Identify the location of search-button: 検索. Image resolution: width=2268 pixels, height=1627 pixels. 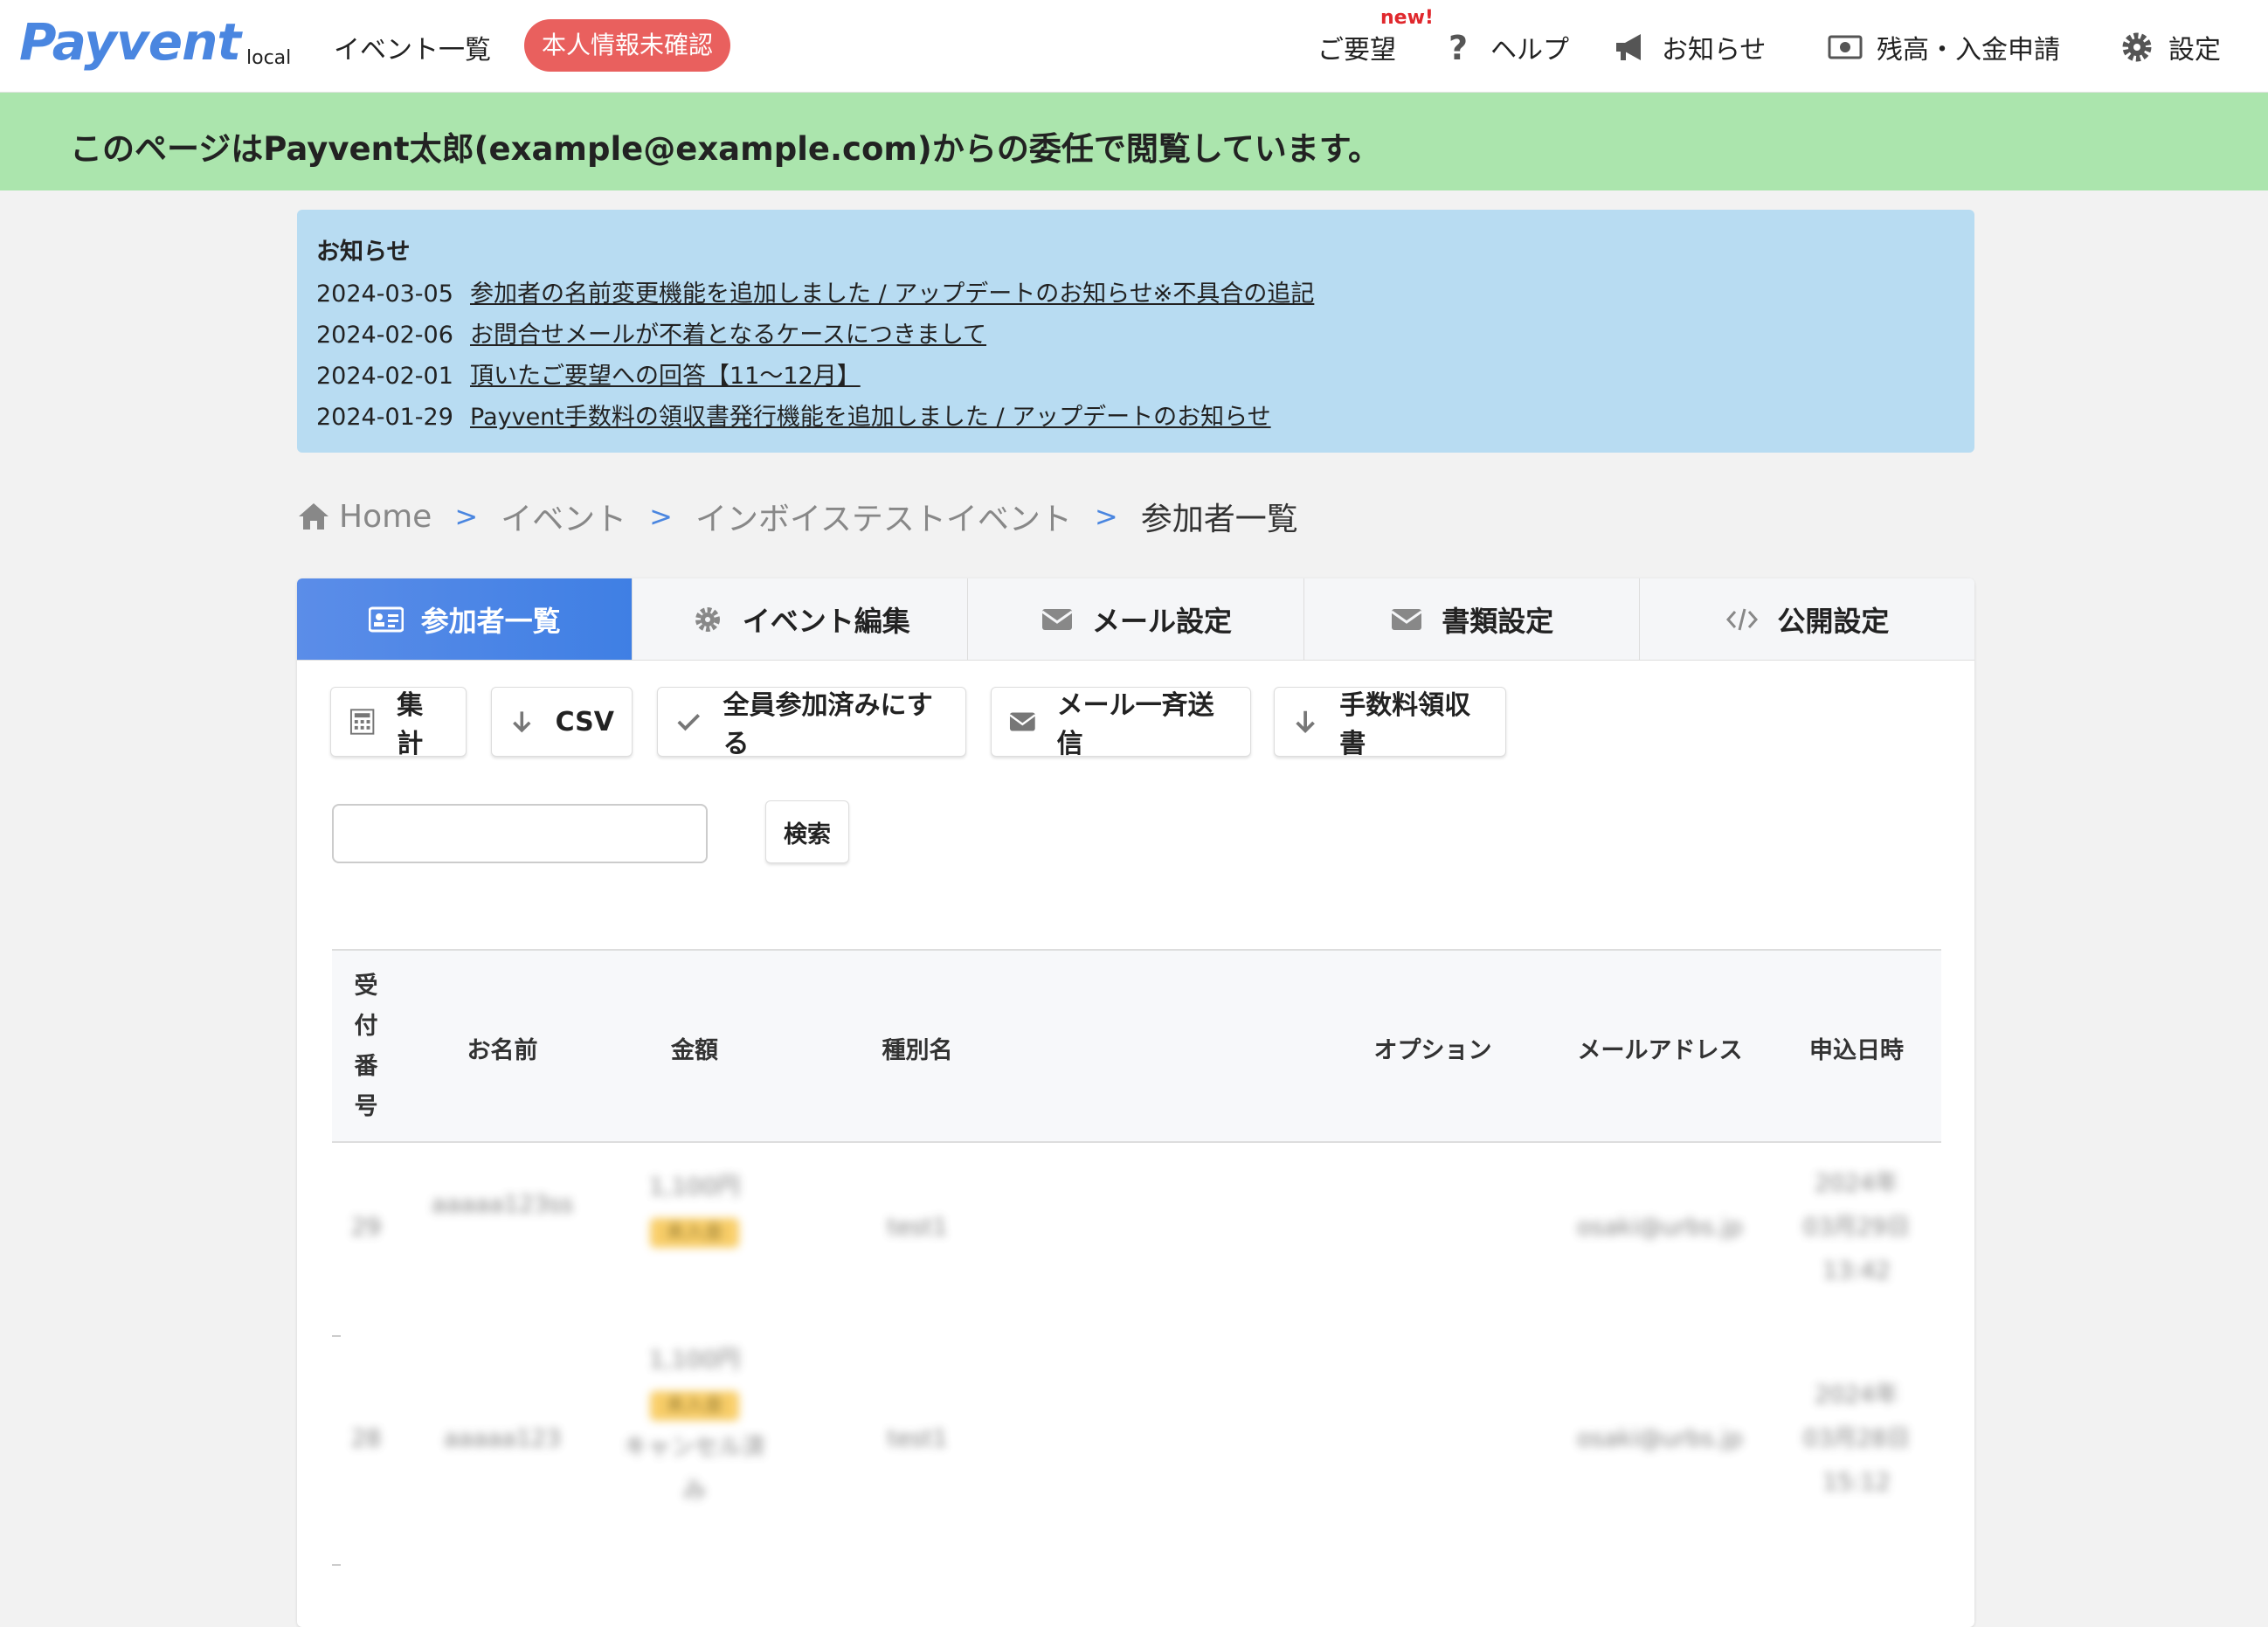
(807, 831).